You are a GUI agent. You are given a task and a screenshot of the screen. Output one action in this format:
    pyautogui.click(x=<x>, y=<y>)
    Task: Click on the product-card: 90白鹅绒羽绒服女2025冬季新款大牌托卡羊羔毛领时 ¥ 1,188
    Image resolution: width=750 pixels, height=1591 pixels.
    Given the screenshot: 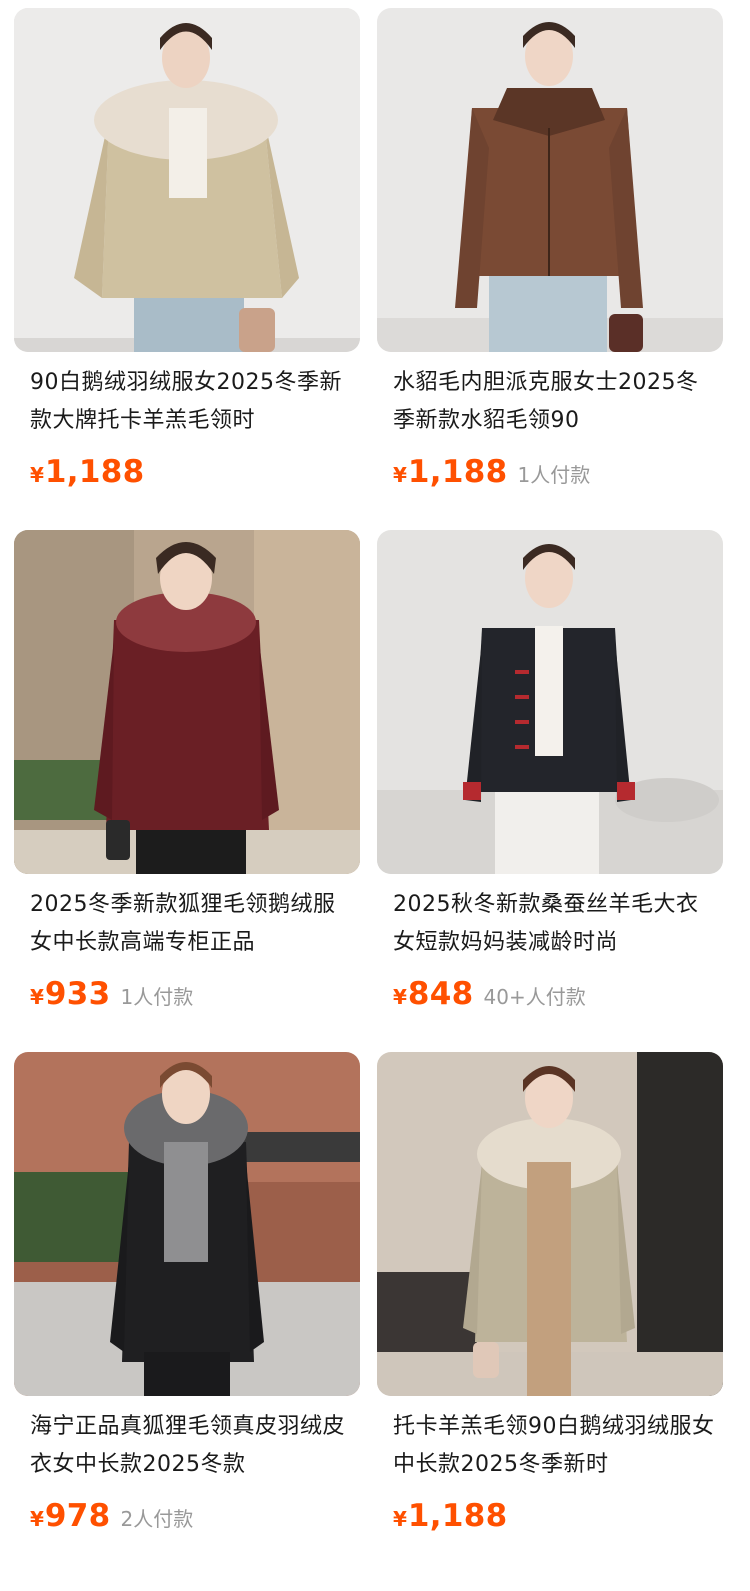 What is the action you would take?
    pyautogui.click(x=187, y=263)
    